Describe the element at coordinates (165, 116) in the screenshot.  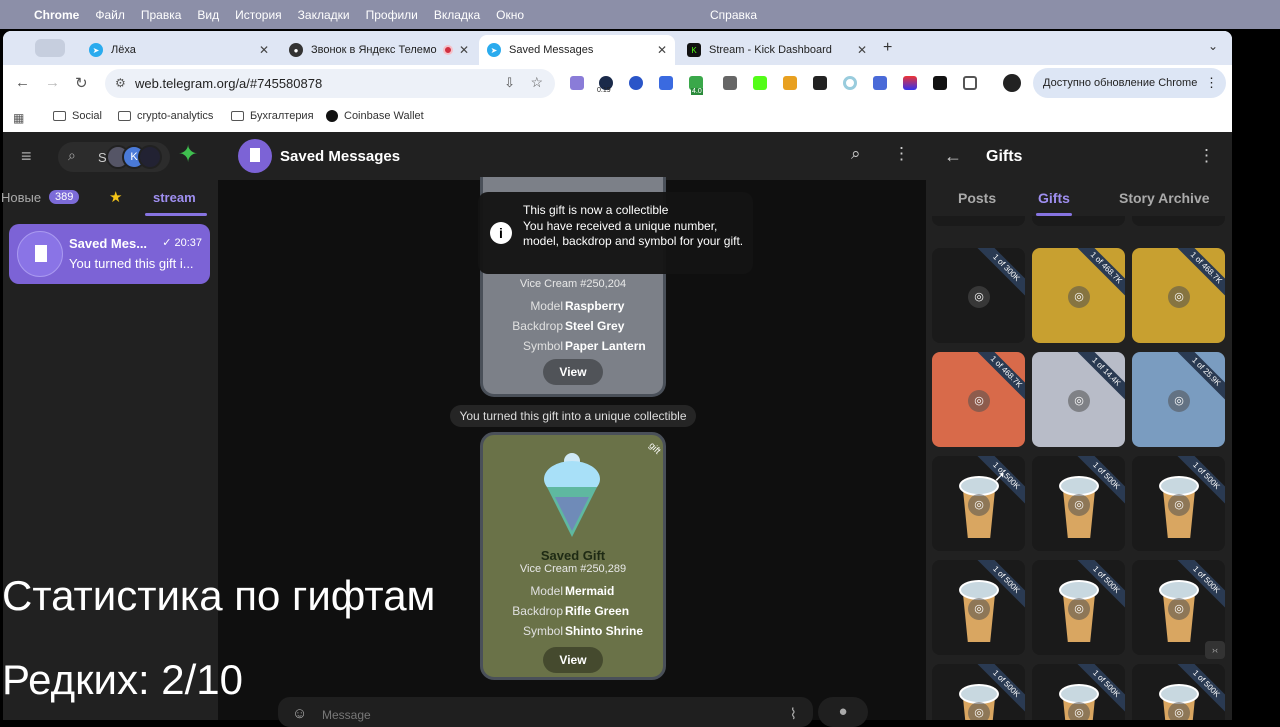
I see `bookmark-crypto-analytics: crypto-analytics` at that location.